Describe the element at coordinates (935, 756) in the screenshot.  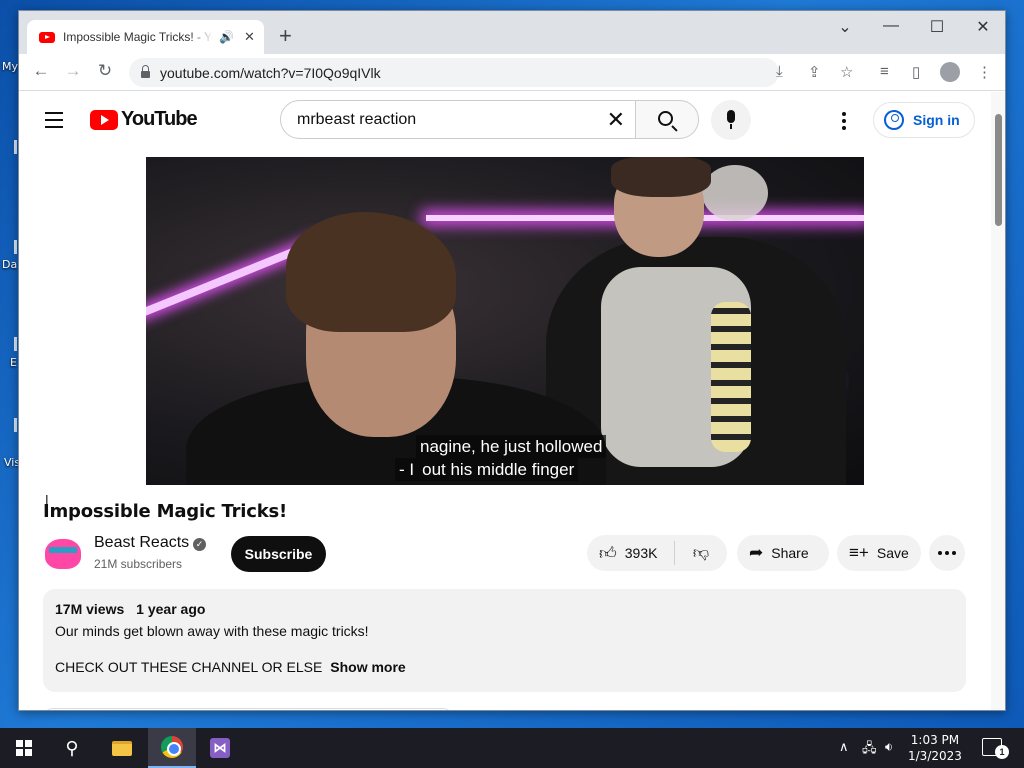
I see `clock-date: 1/3/2023` at that location.